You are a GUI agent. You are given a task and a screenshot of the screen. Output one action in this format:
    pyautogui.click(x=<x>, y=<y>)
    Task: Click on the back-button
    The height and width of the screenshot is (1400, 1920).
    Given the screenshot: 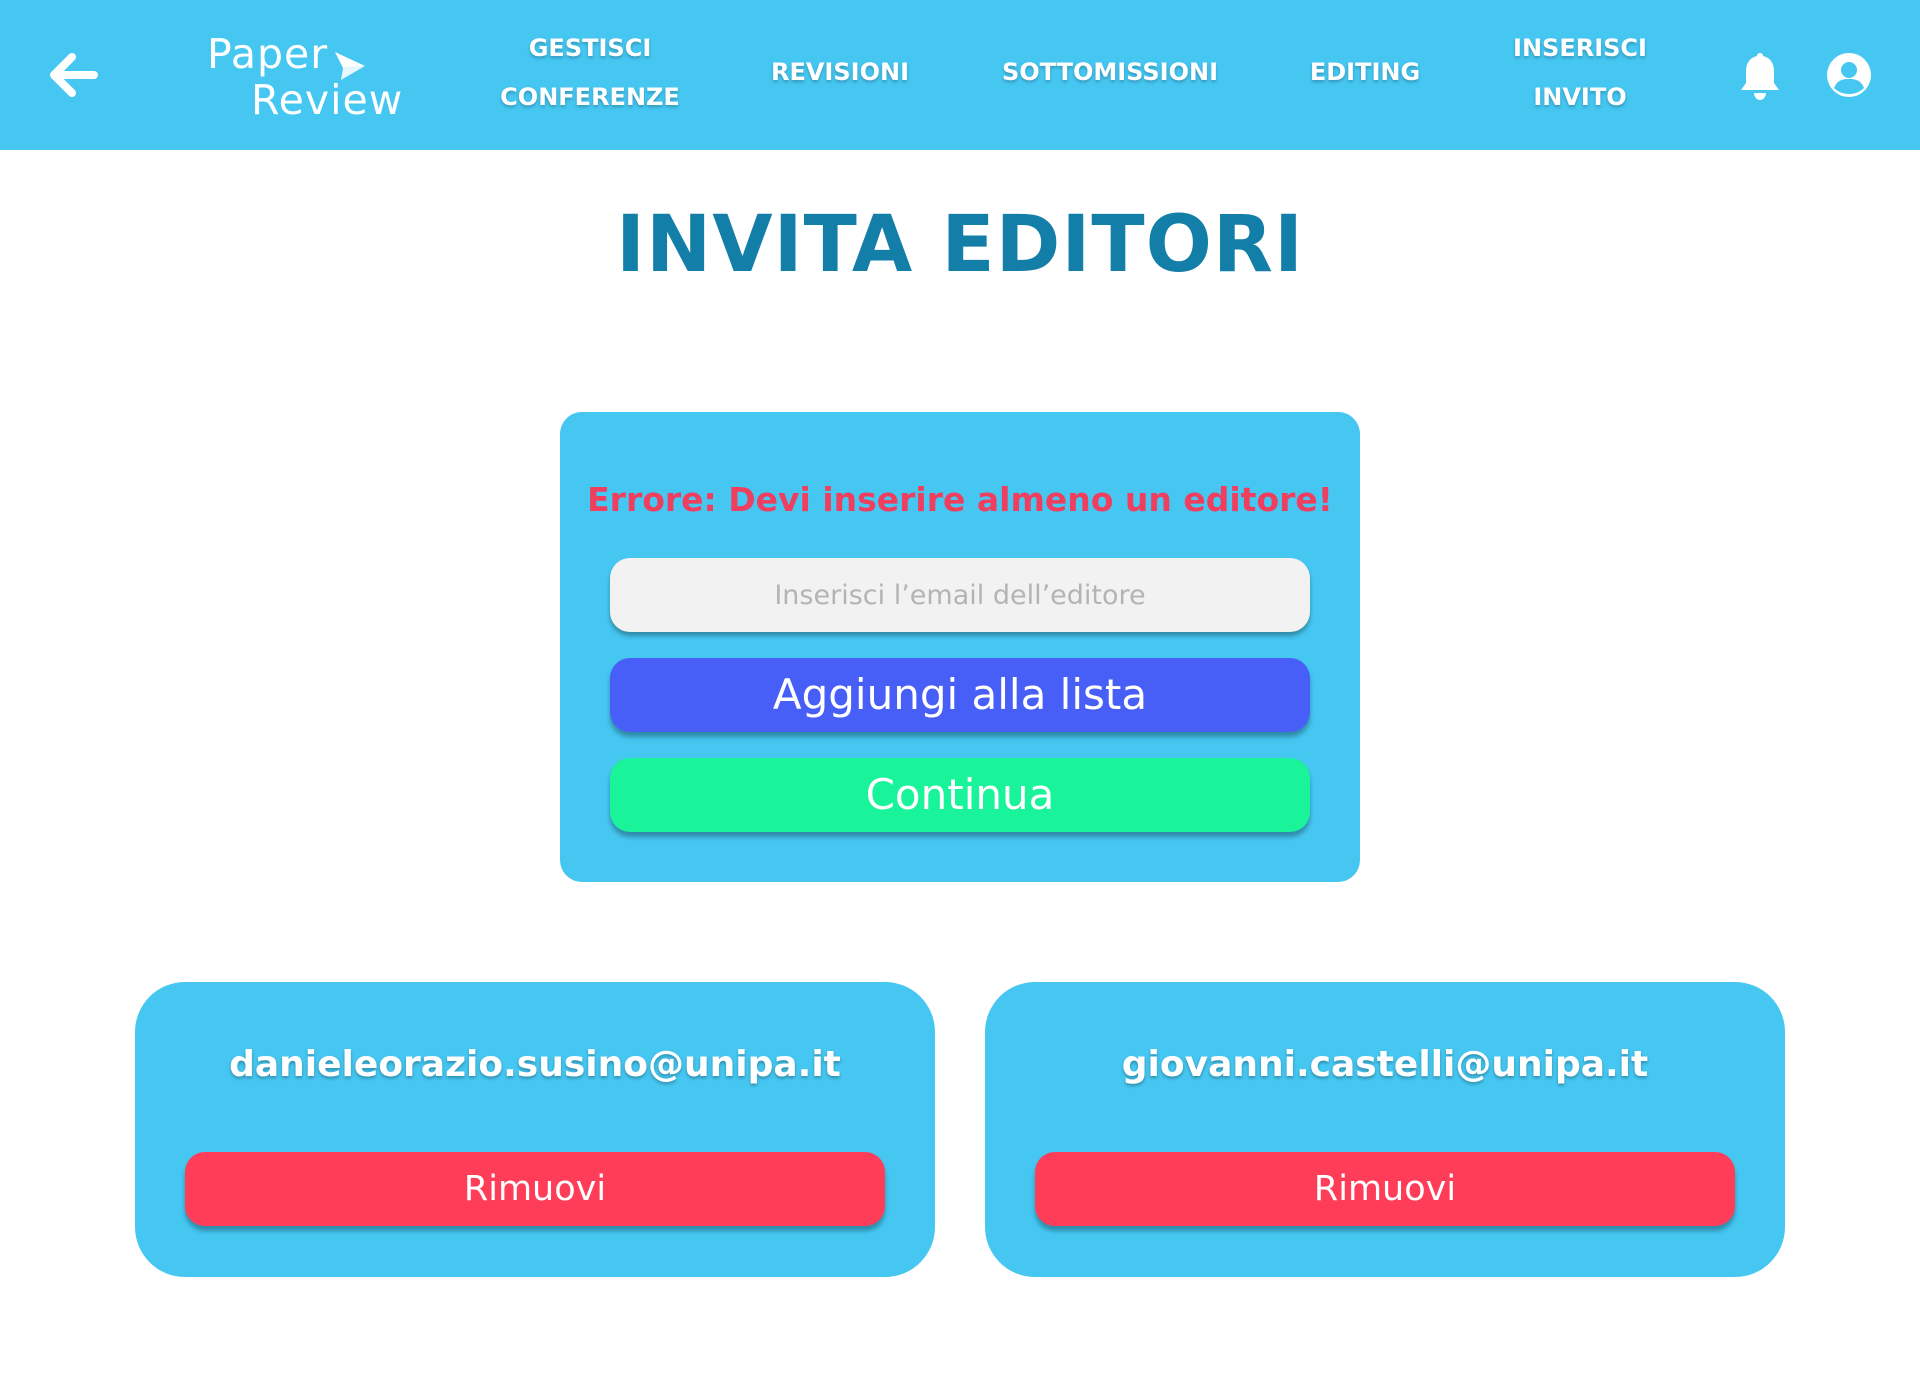 What is the action you would take?
    pyautogui.click(x=74, y=75)
    